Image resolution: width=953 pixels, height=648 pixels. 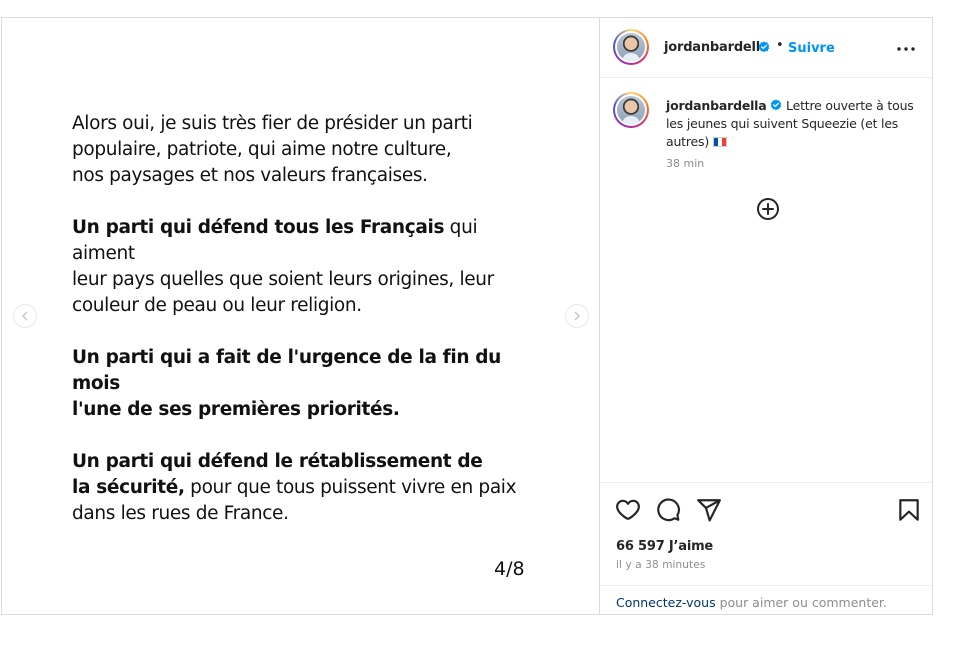 What do you see at coordinates (909, 510) in the screenshot?
I see `bookmark-icon` at bounding box center [909, 510].